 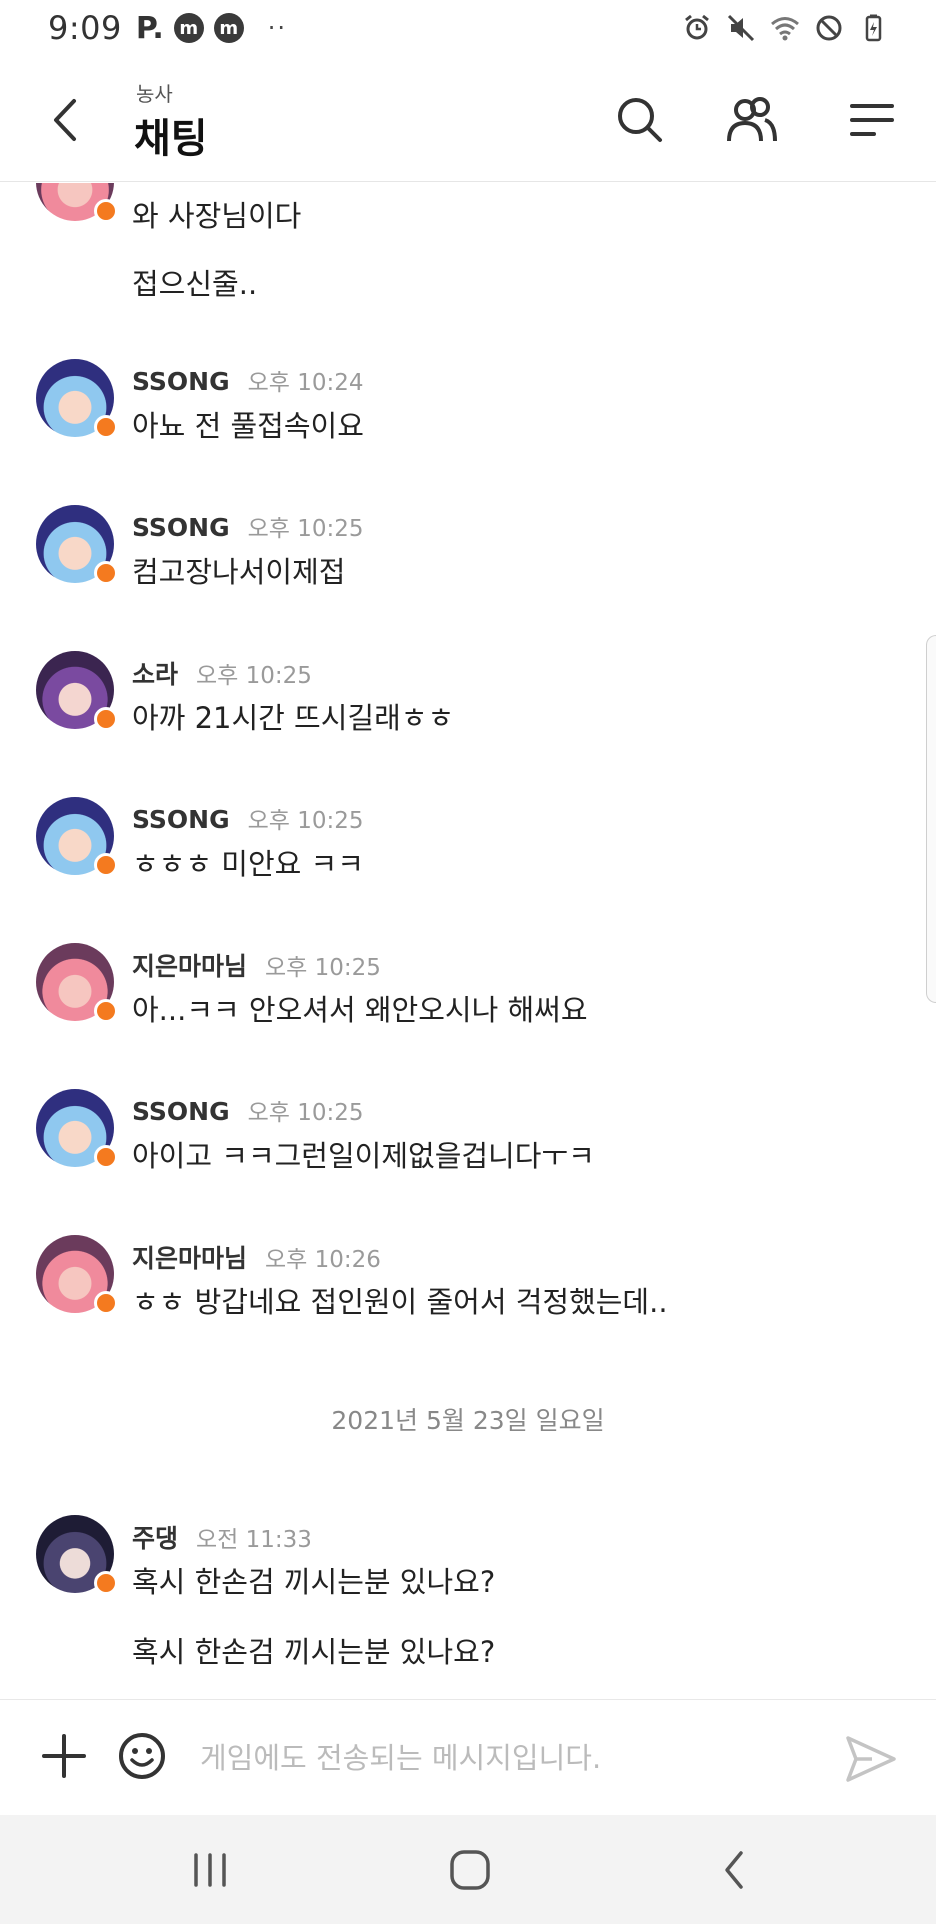 What do you see at coordinates (468, 119) in the screenshot?
I see `chat-header: 농사 채팅` at bounding box center [468, 119].